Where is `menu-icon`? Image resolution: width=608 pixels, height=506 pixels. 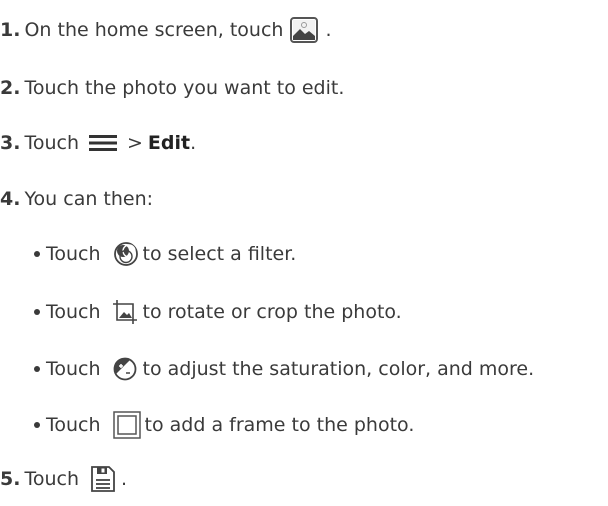 menu-icon is located at coordinates (103, 143).